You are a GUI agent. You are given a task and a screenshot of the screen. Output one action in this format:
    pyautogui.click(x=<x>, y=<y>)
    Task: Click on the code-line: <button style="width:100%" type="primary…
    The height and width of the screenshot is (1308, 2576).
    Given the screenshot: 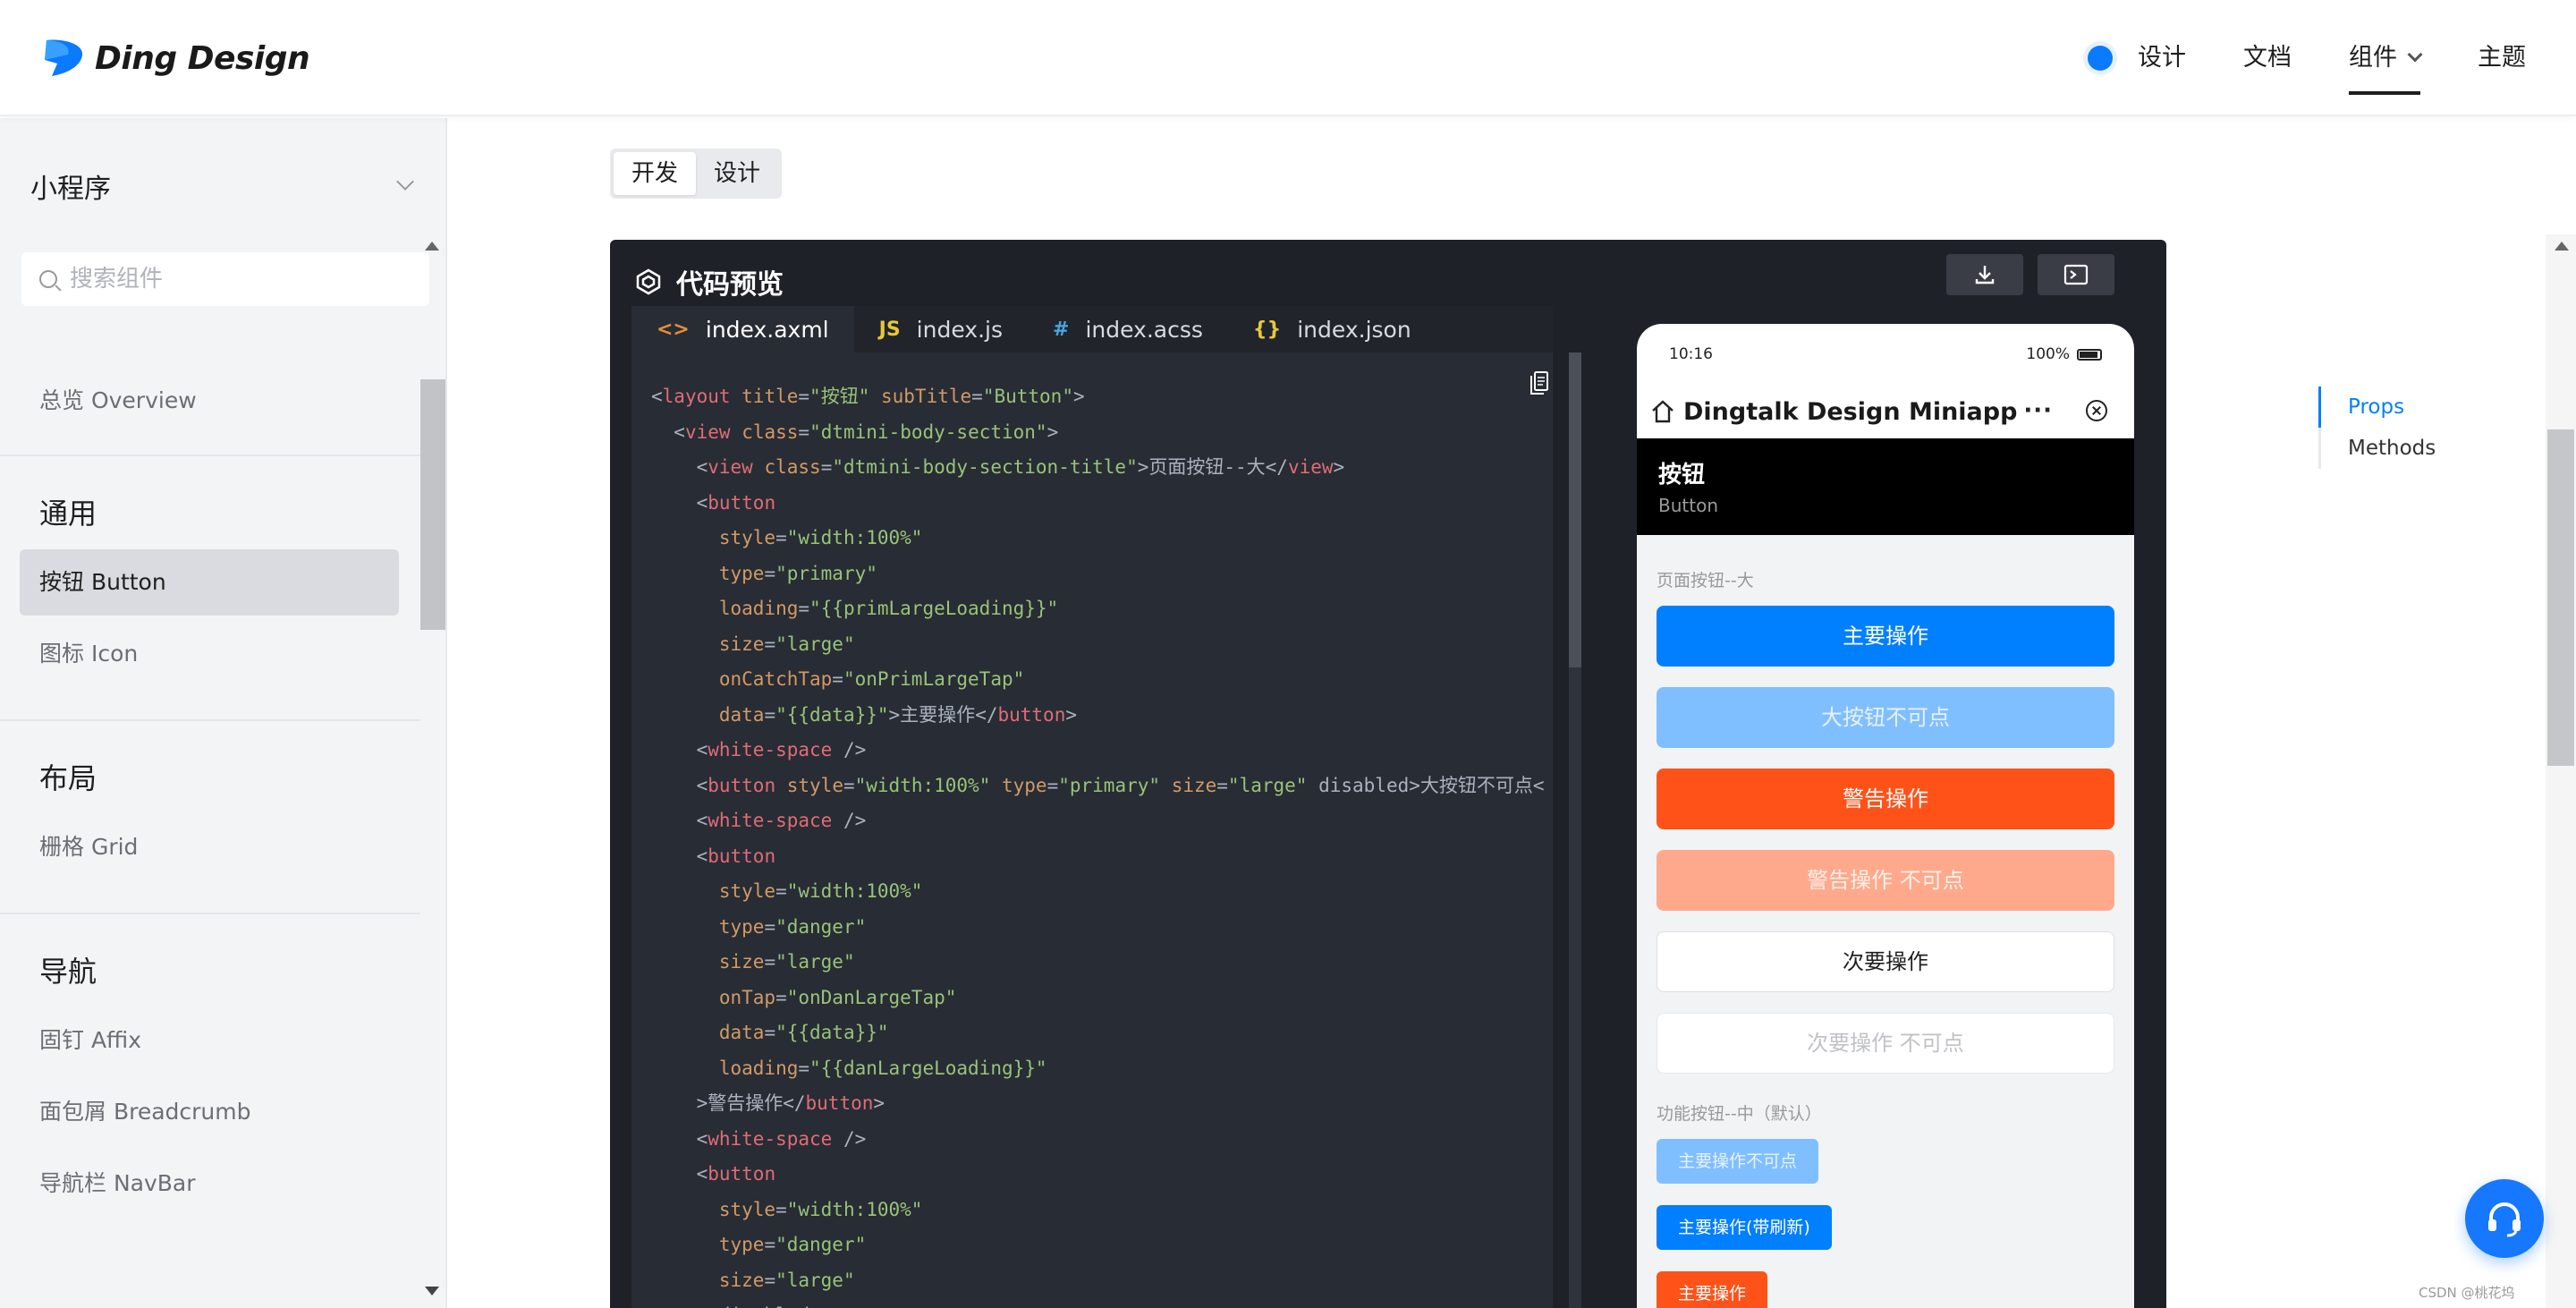 What is the action you would take?
    pyautogui.click(x=1120, y=785)
    